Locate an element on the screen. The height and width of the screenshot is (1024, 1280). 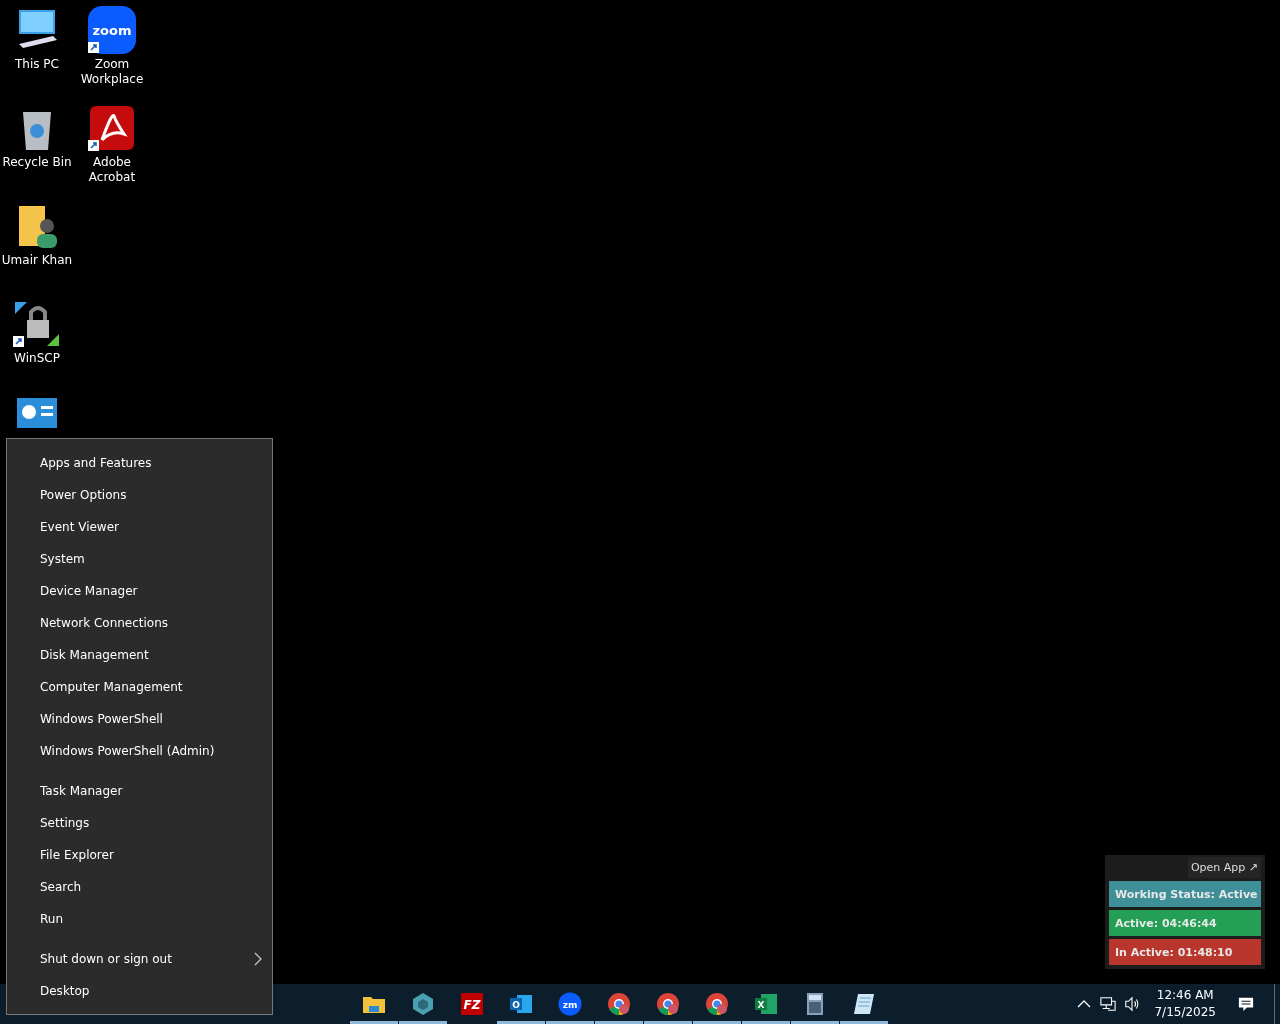
taskbar-button: X is located at coordinates (766, 1004).